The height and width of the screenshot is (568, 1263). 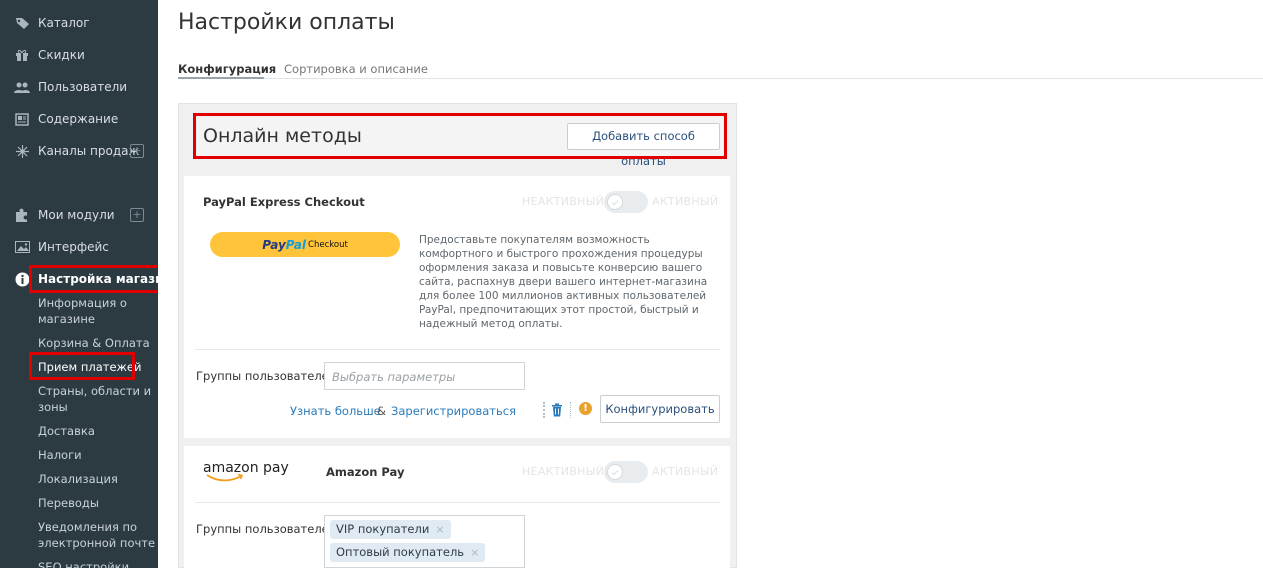 What do you see at coordinates (22, 119) in the screenshot?
I see `document-icon` at bounding box center [22, 119].